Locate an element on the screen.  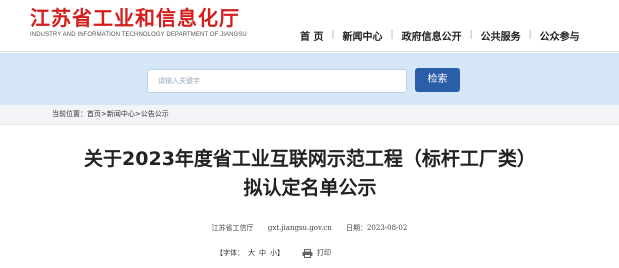
article-title-line1: 关于2023年度省工业互联网示范工程（标杆工厂类） is located at coordinates (310, 159).